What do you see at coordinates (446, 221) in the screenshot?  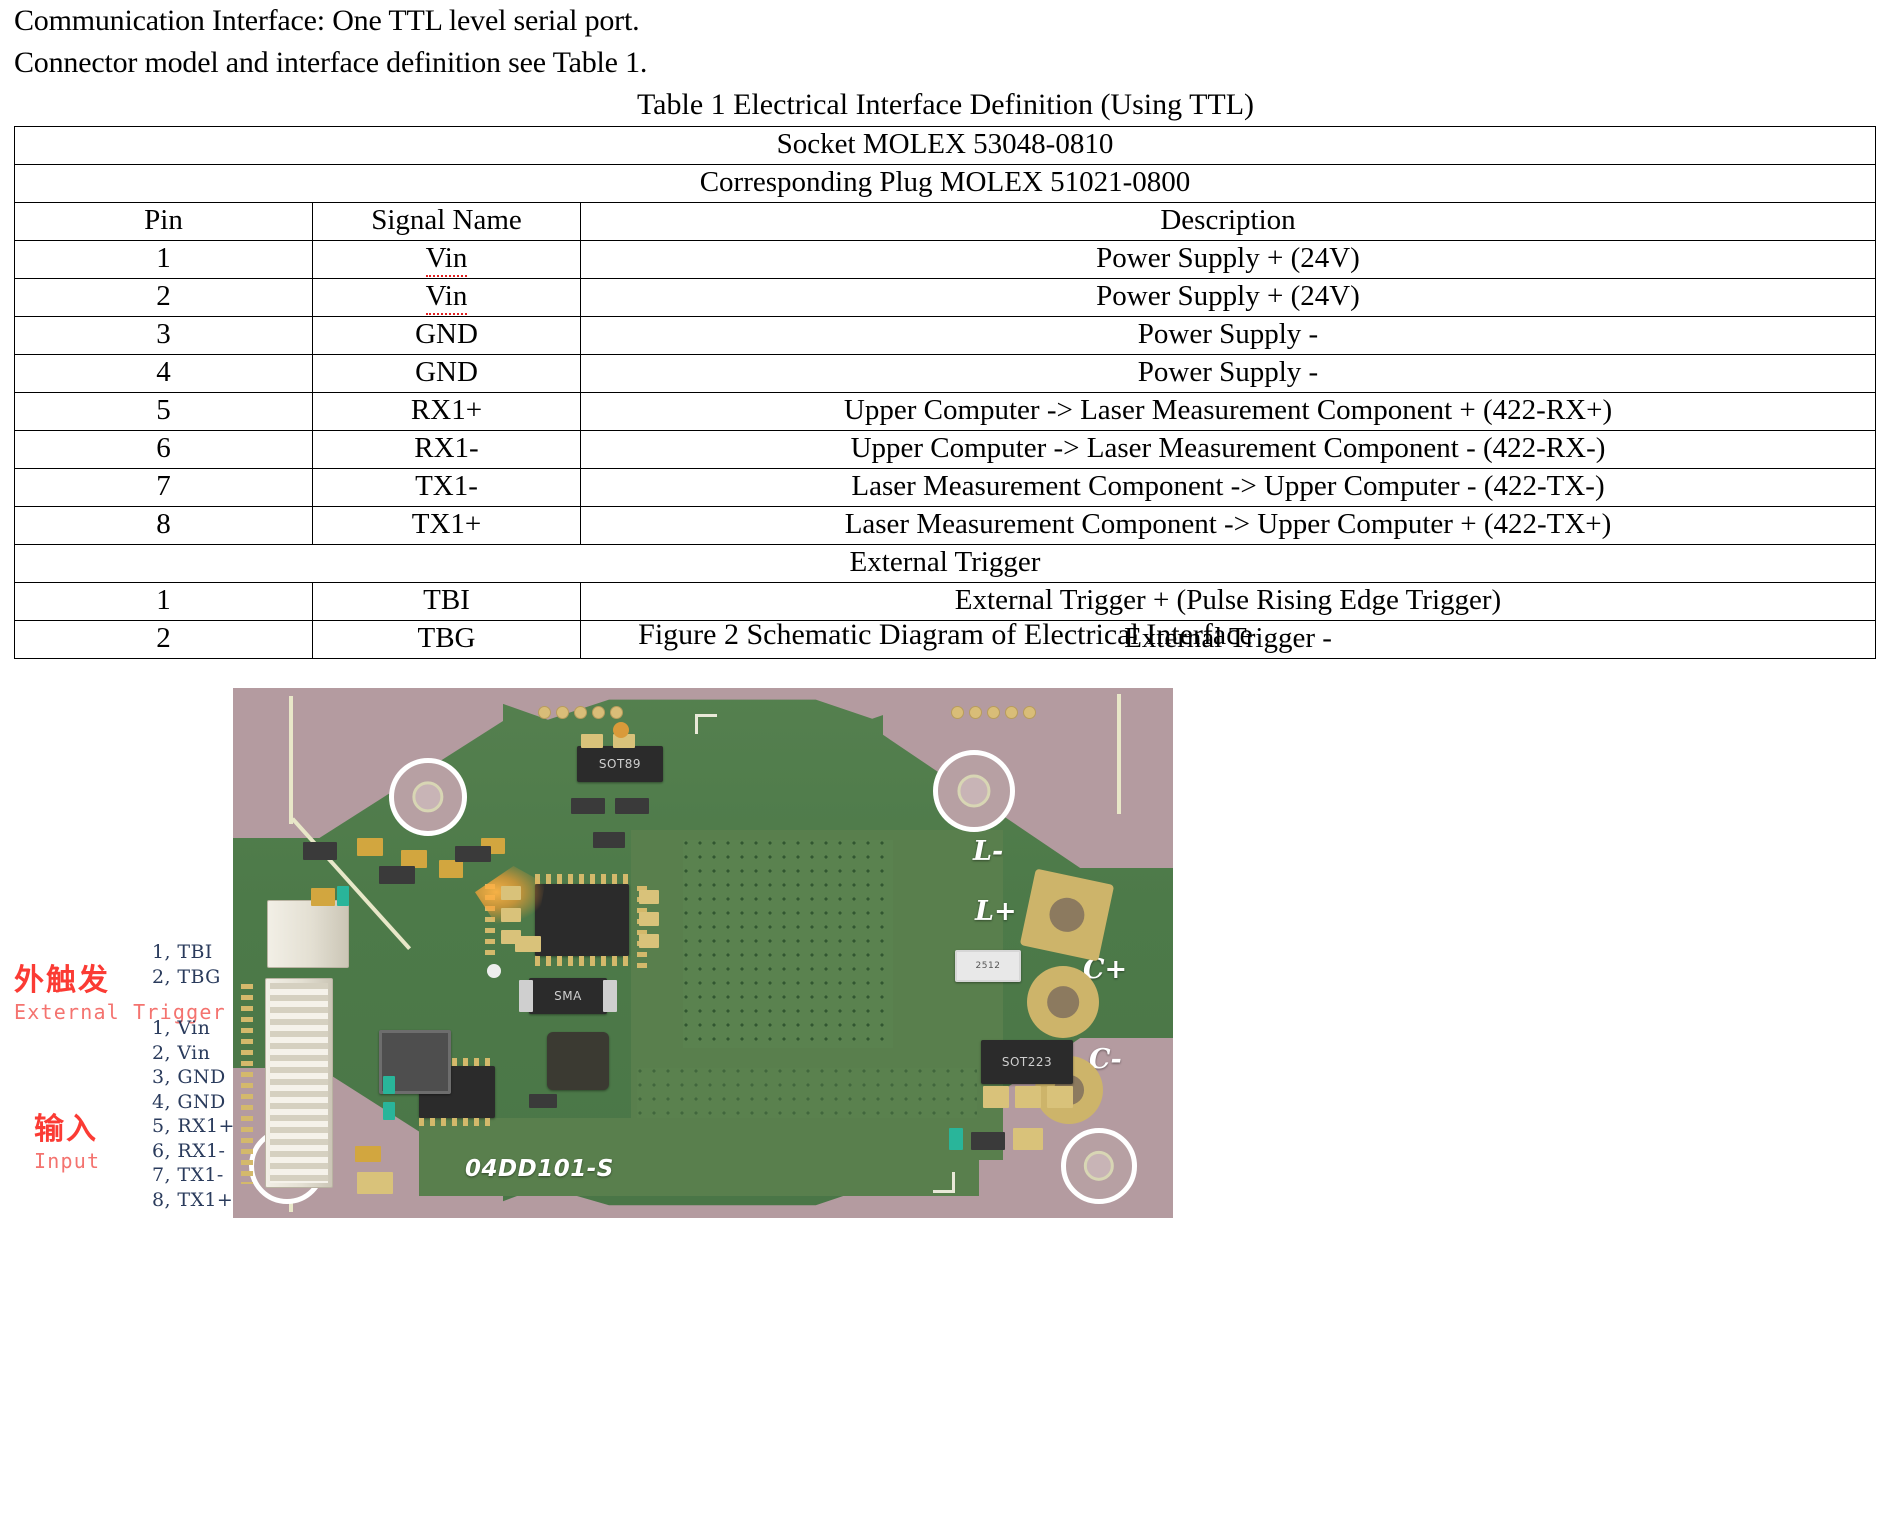 I see `header-signal-name: Signal Name` at bounding box center [446, 221].